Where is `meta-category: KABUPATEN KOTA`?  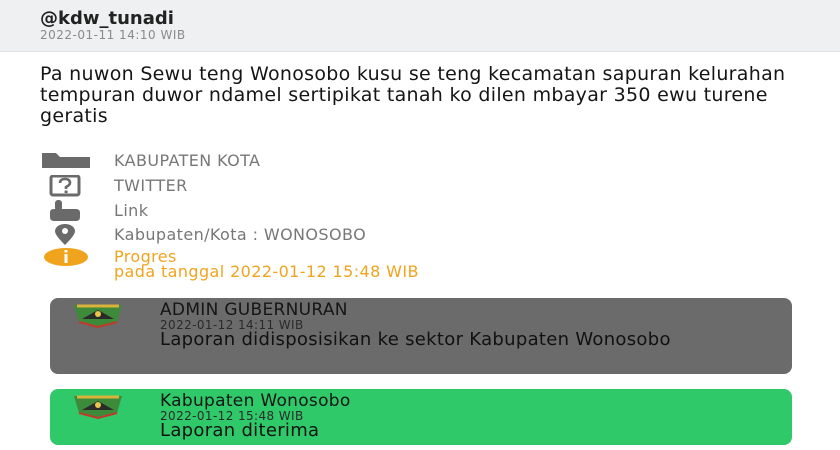
meta-category: KABUPATEN KOTA is located at coordinates (392, 161).